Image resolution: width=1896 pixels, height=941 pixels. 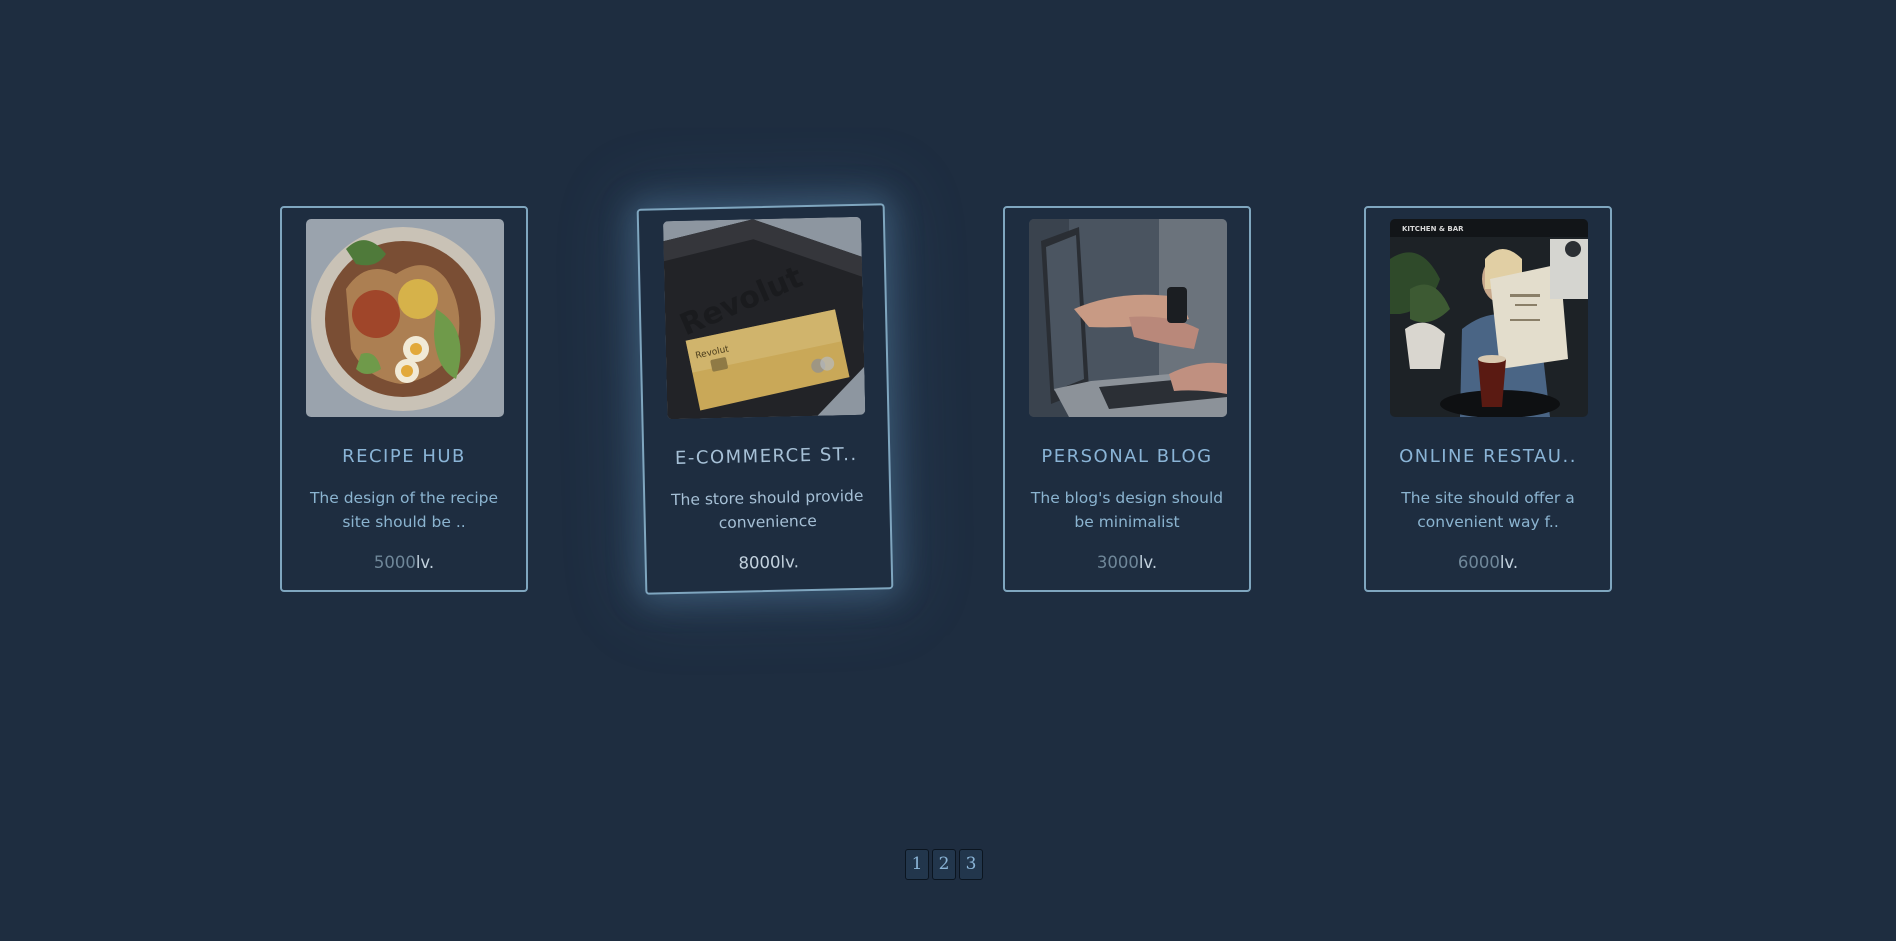 I want to click on recipe-hub-image, so click(x=405, y=318).